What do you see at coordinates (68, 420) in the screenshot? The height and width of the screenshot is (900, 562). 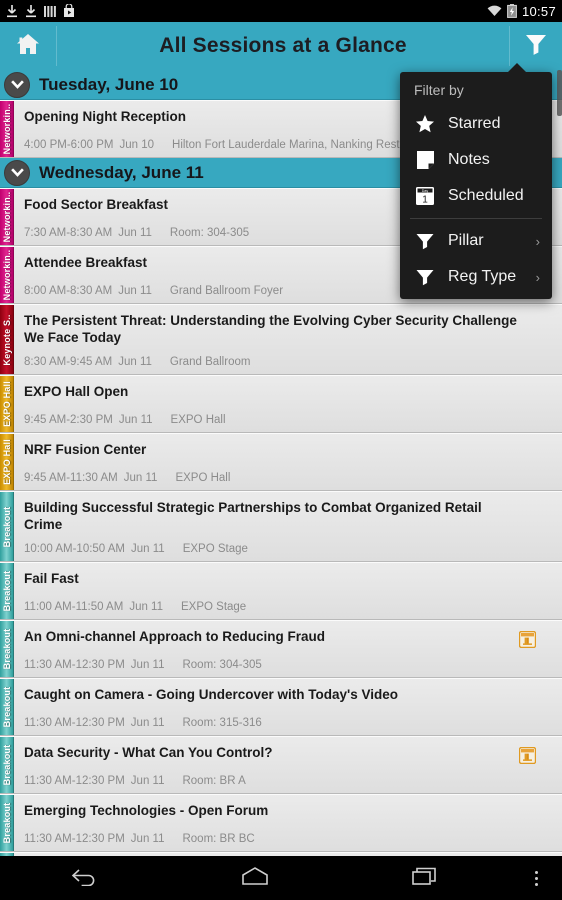 I see `session-time: 9:45 AM-2:30 PM` at bounding box center [68, 420].